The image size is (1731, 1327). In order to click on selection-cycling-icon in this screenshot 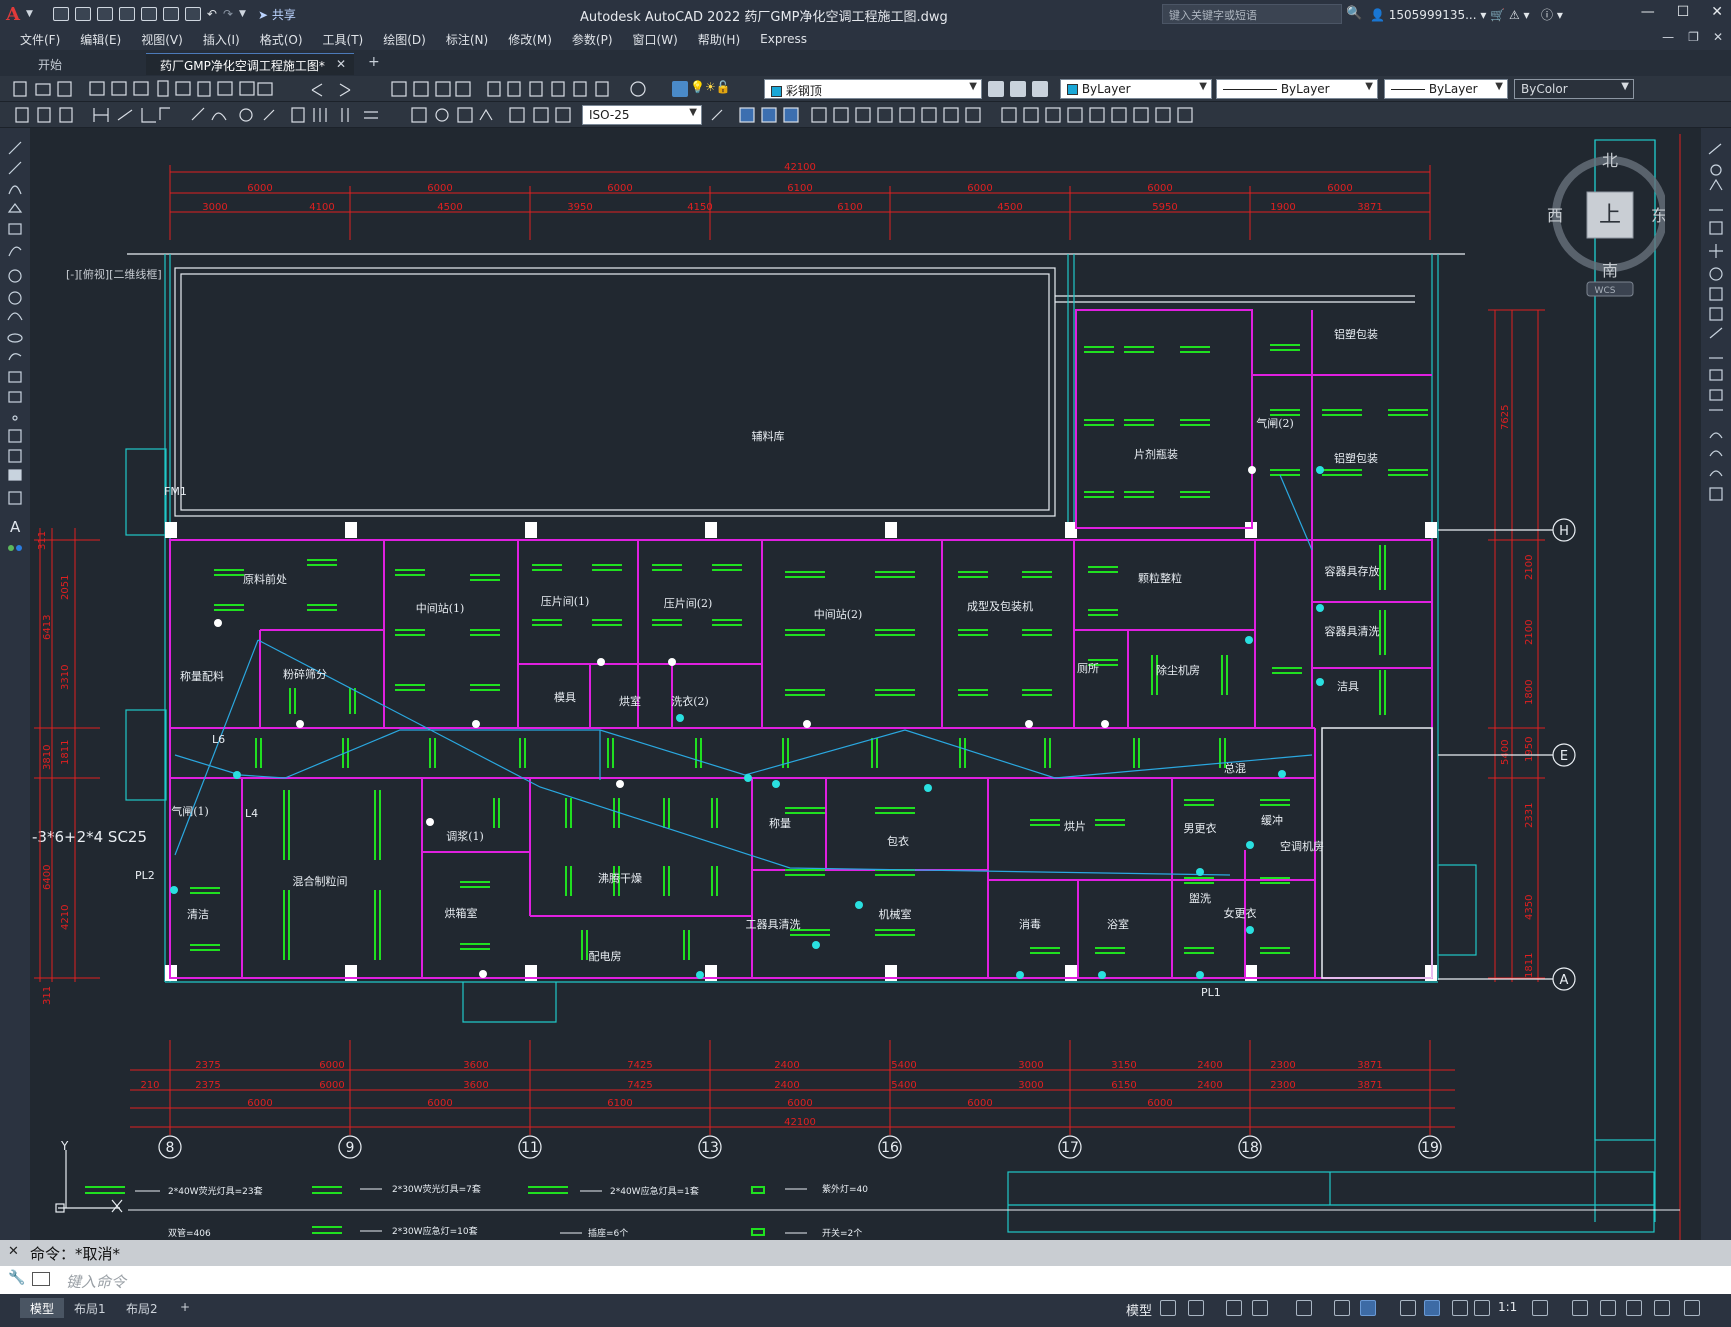, I will do `click(1368, 1308)`.